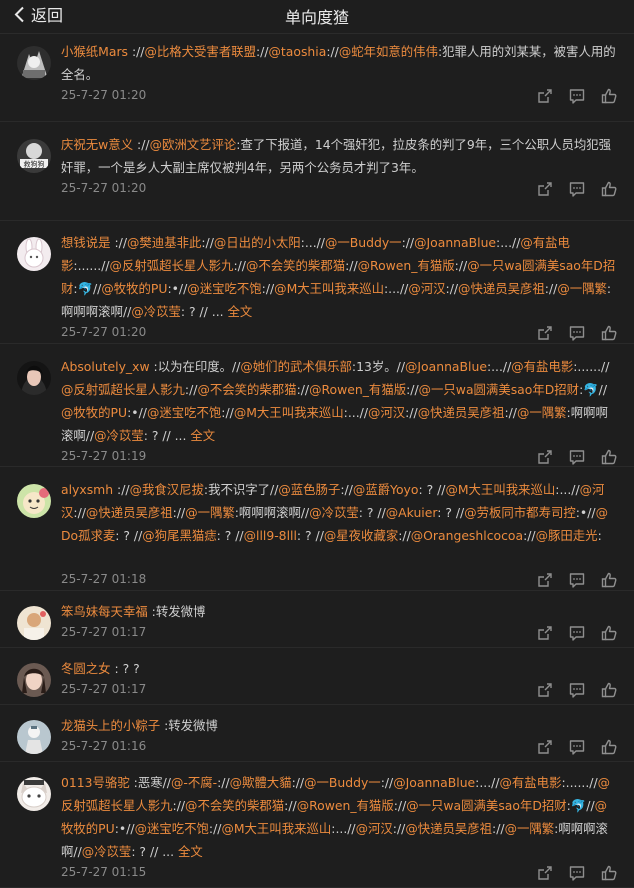 The width and height of the screenshot is (634, 888). Describe the element at coordinates (200, 51) in the screenshot. I see `mention-link: @比格犬受害者联盟` at that location.